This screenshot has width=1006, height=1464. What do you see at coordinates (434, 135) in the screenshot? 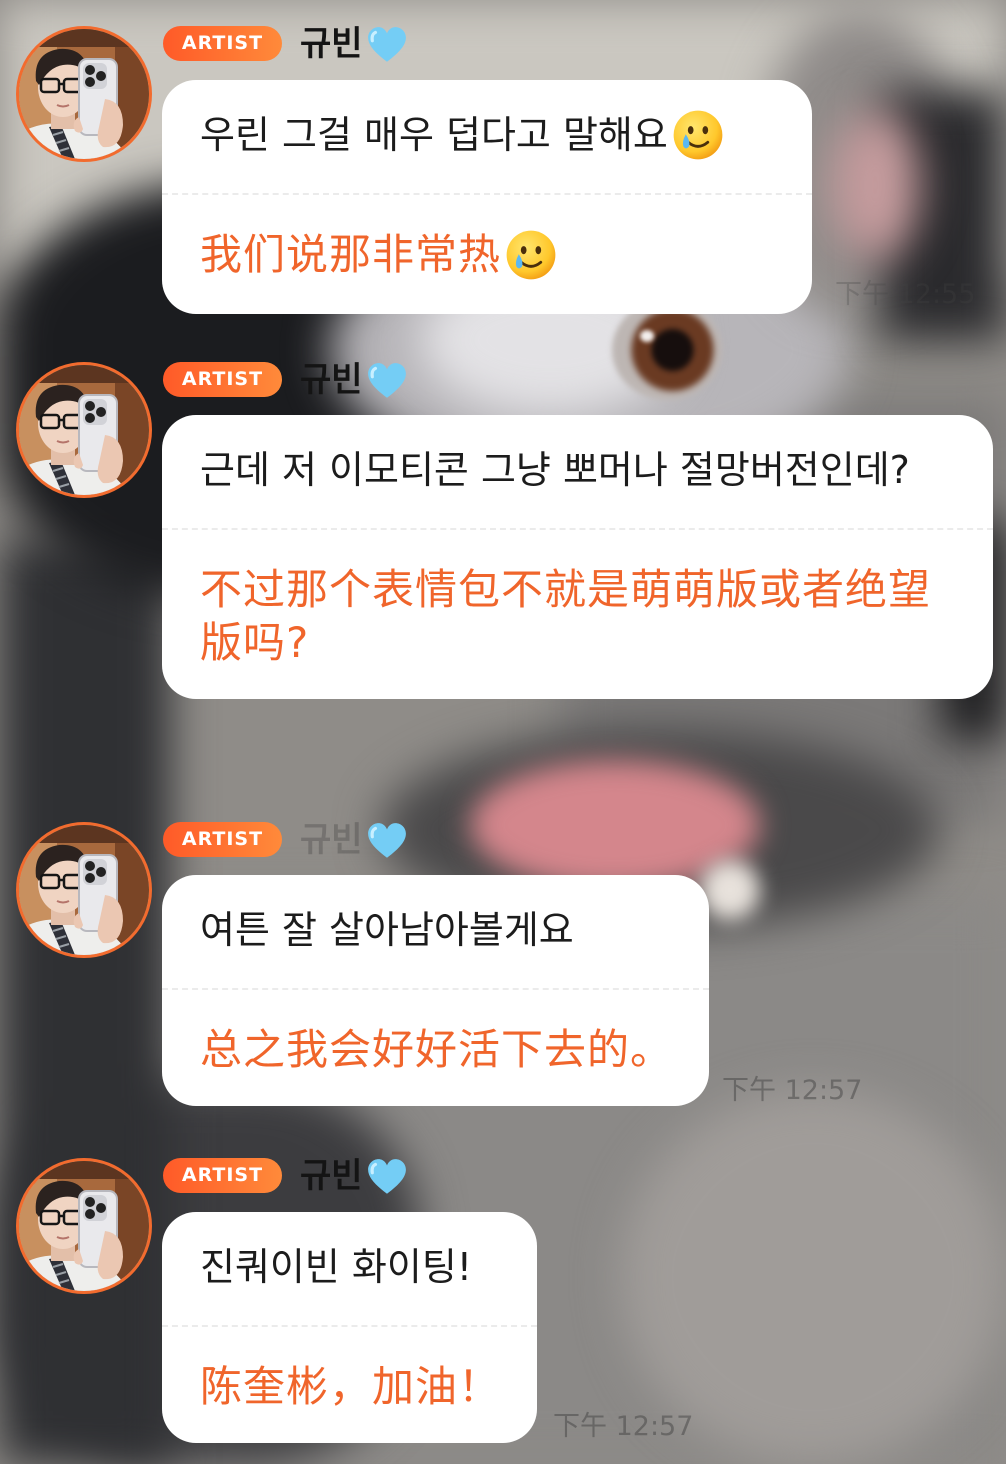
I see `original-message-text: 우린 그걸 매우 덥다고 말해요` at bounding box center [434, 135].